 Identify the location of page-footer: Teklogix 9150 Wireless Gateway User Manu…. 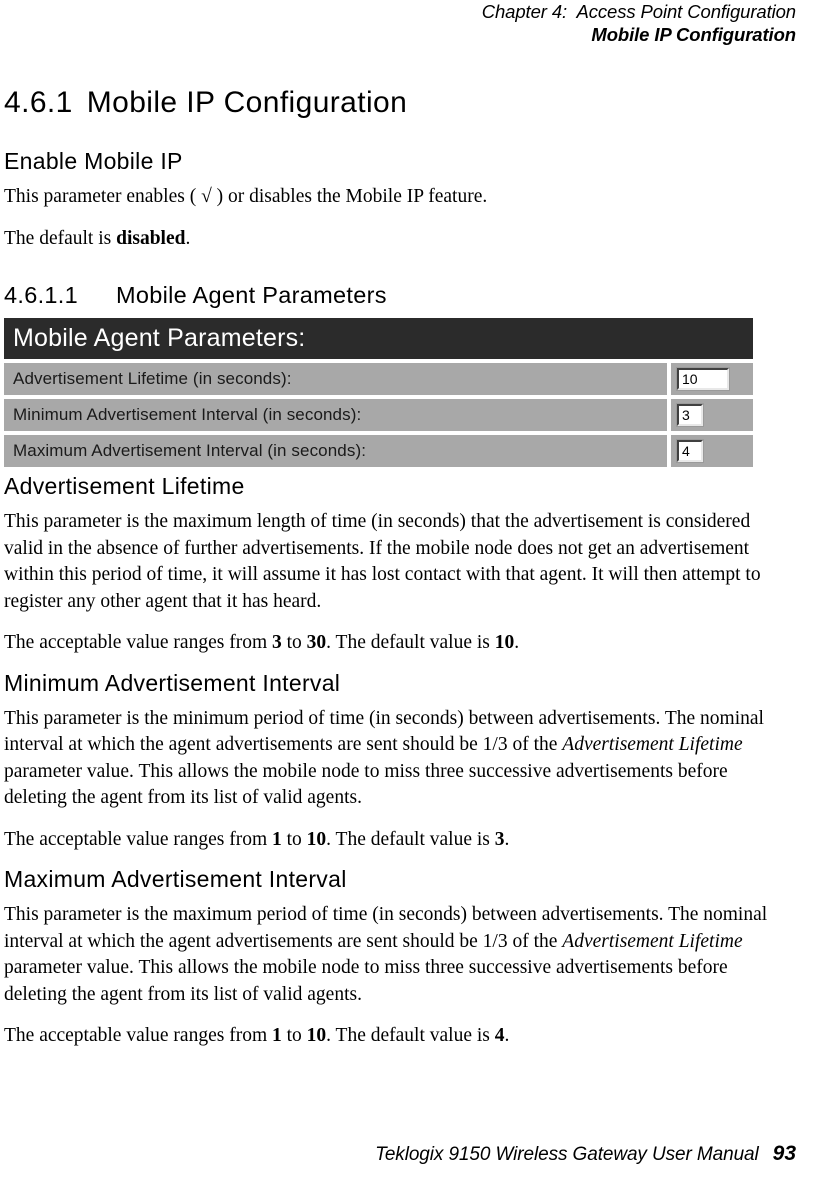
(398, 1154).